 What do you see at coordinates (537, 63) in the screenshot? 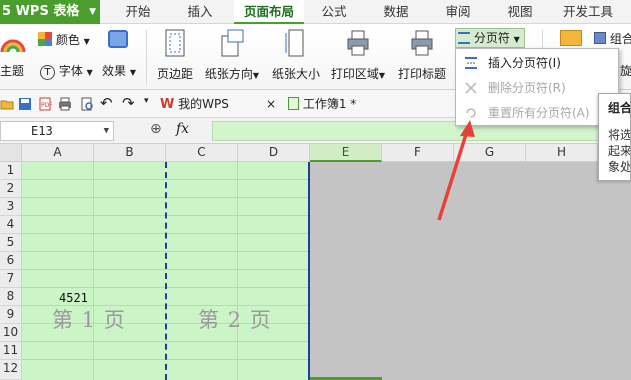
I see `insert-page-break-item: 插入分页符(I)` at bounding box center [537, 63].